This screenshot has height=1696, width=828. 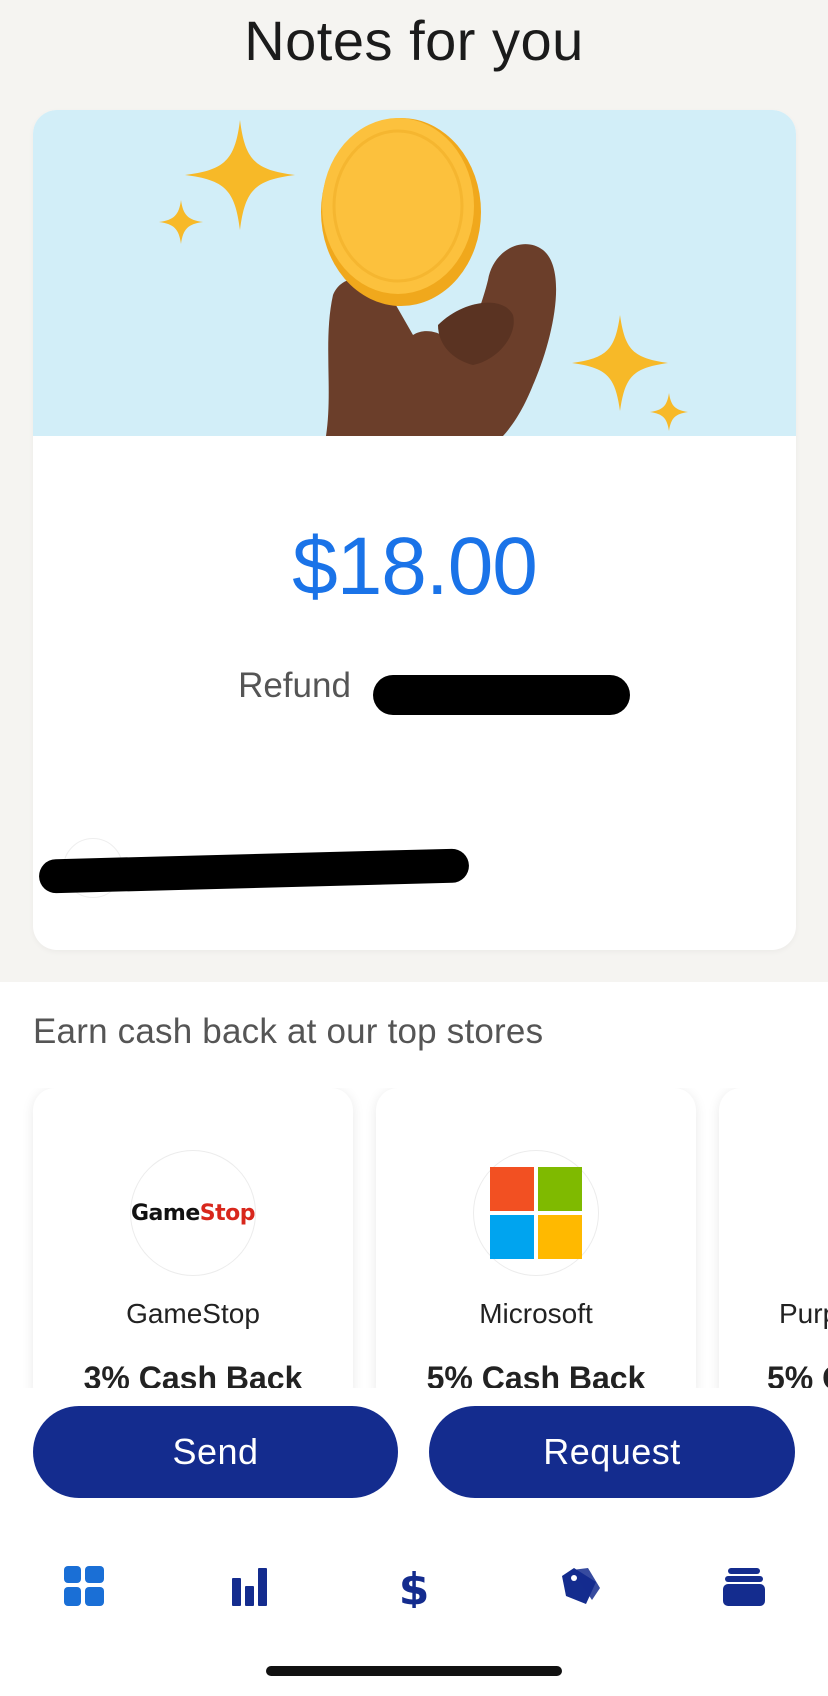 What do you see at coordinates (414, 40) in the screenshot?
I see `page-title: Notes for you` at bounding box center [414, 40].